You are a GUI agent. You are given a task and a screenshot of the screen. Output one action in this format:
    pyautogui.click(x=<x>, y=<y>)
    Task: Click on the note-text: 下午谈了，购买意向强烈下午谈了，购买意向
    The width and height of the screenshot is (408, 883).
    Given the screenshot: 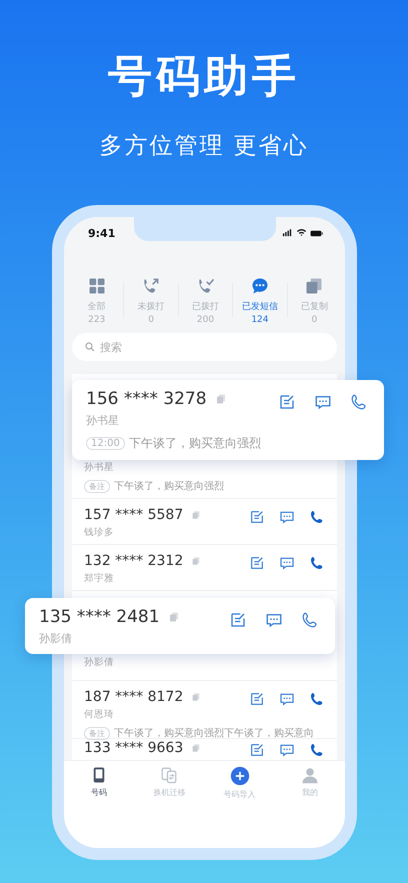 What is the action you would take?
    pyautogui.click(x=214, y=733)
    